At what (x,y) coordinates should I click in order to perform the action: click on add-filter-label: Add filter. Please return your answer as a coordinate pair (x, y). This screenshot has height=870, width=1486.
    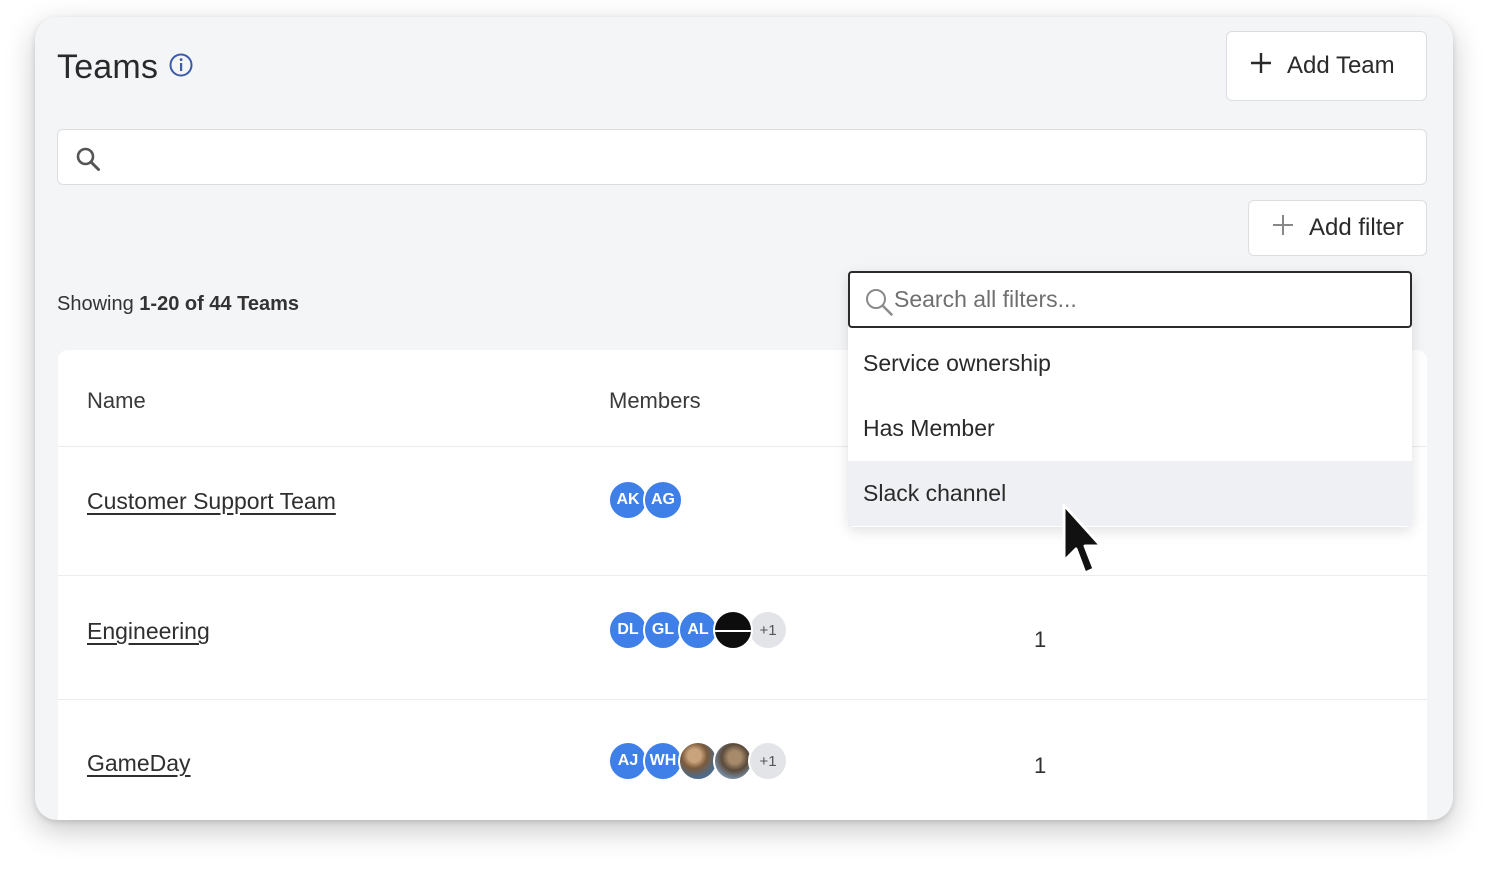
    Looking at the image, I should click on (1356, 227).